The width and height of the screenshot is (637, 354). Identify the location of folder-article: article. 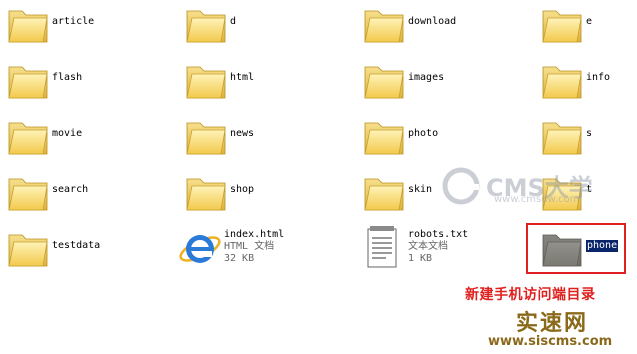
(91, 26).